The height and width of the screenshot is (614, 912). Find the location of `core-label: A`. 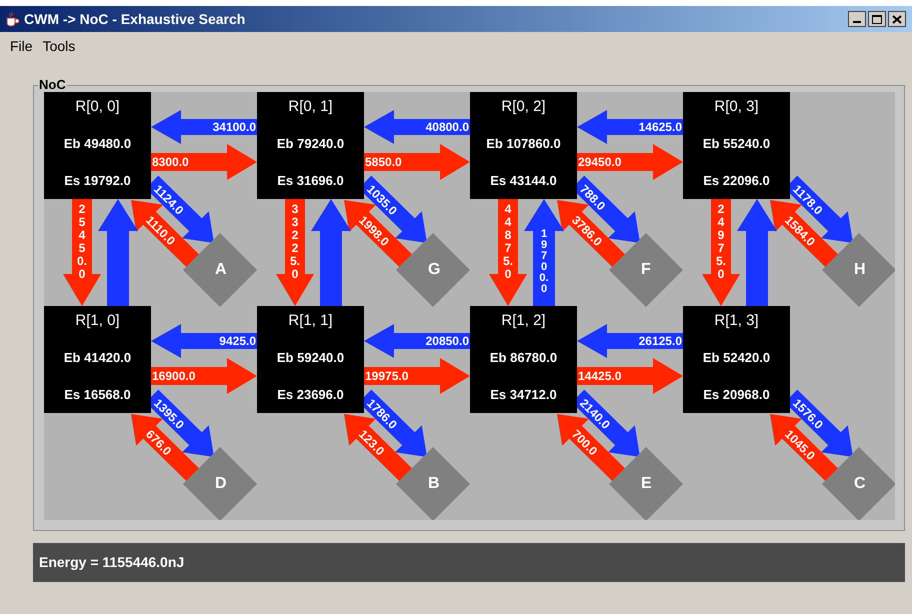

core-label: A is located at coordinates (221, 270).